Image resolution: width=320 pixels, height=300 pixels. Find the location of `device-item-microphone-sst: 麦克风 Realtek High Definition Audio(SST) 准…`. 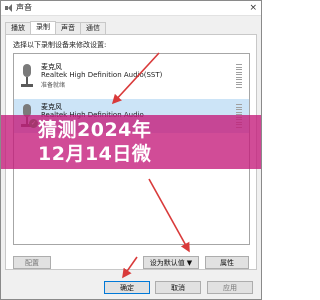

device-item-microphone-sst: 麦克风 Realtek High Definition Audio(SST) 准… is located at coordinates (131, 76).